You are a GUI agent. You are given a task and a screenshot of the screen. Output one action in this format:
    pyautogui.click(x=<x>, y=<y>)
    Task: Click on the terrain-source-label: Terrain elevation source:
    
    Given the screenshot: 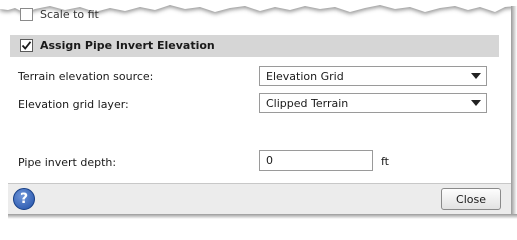 What is the action you would take?
    pyautogui.click(x=86, y=76)
    